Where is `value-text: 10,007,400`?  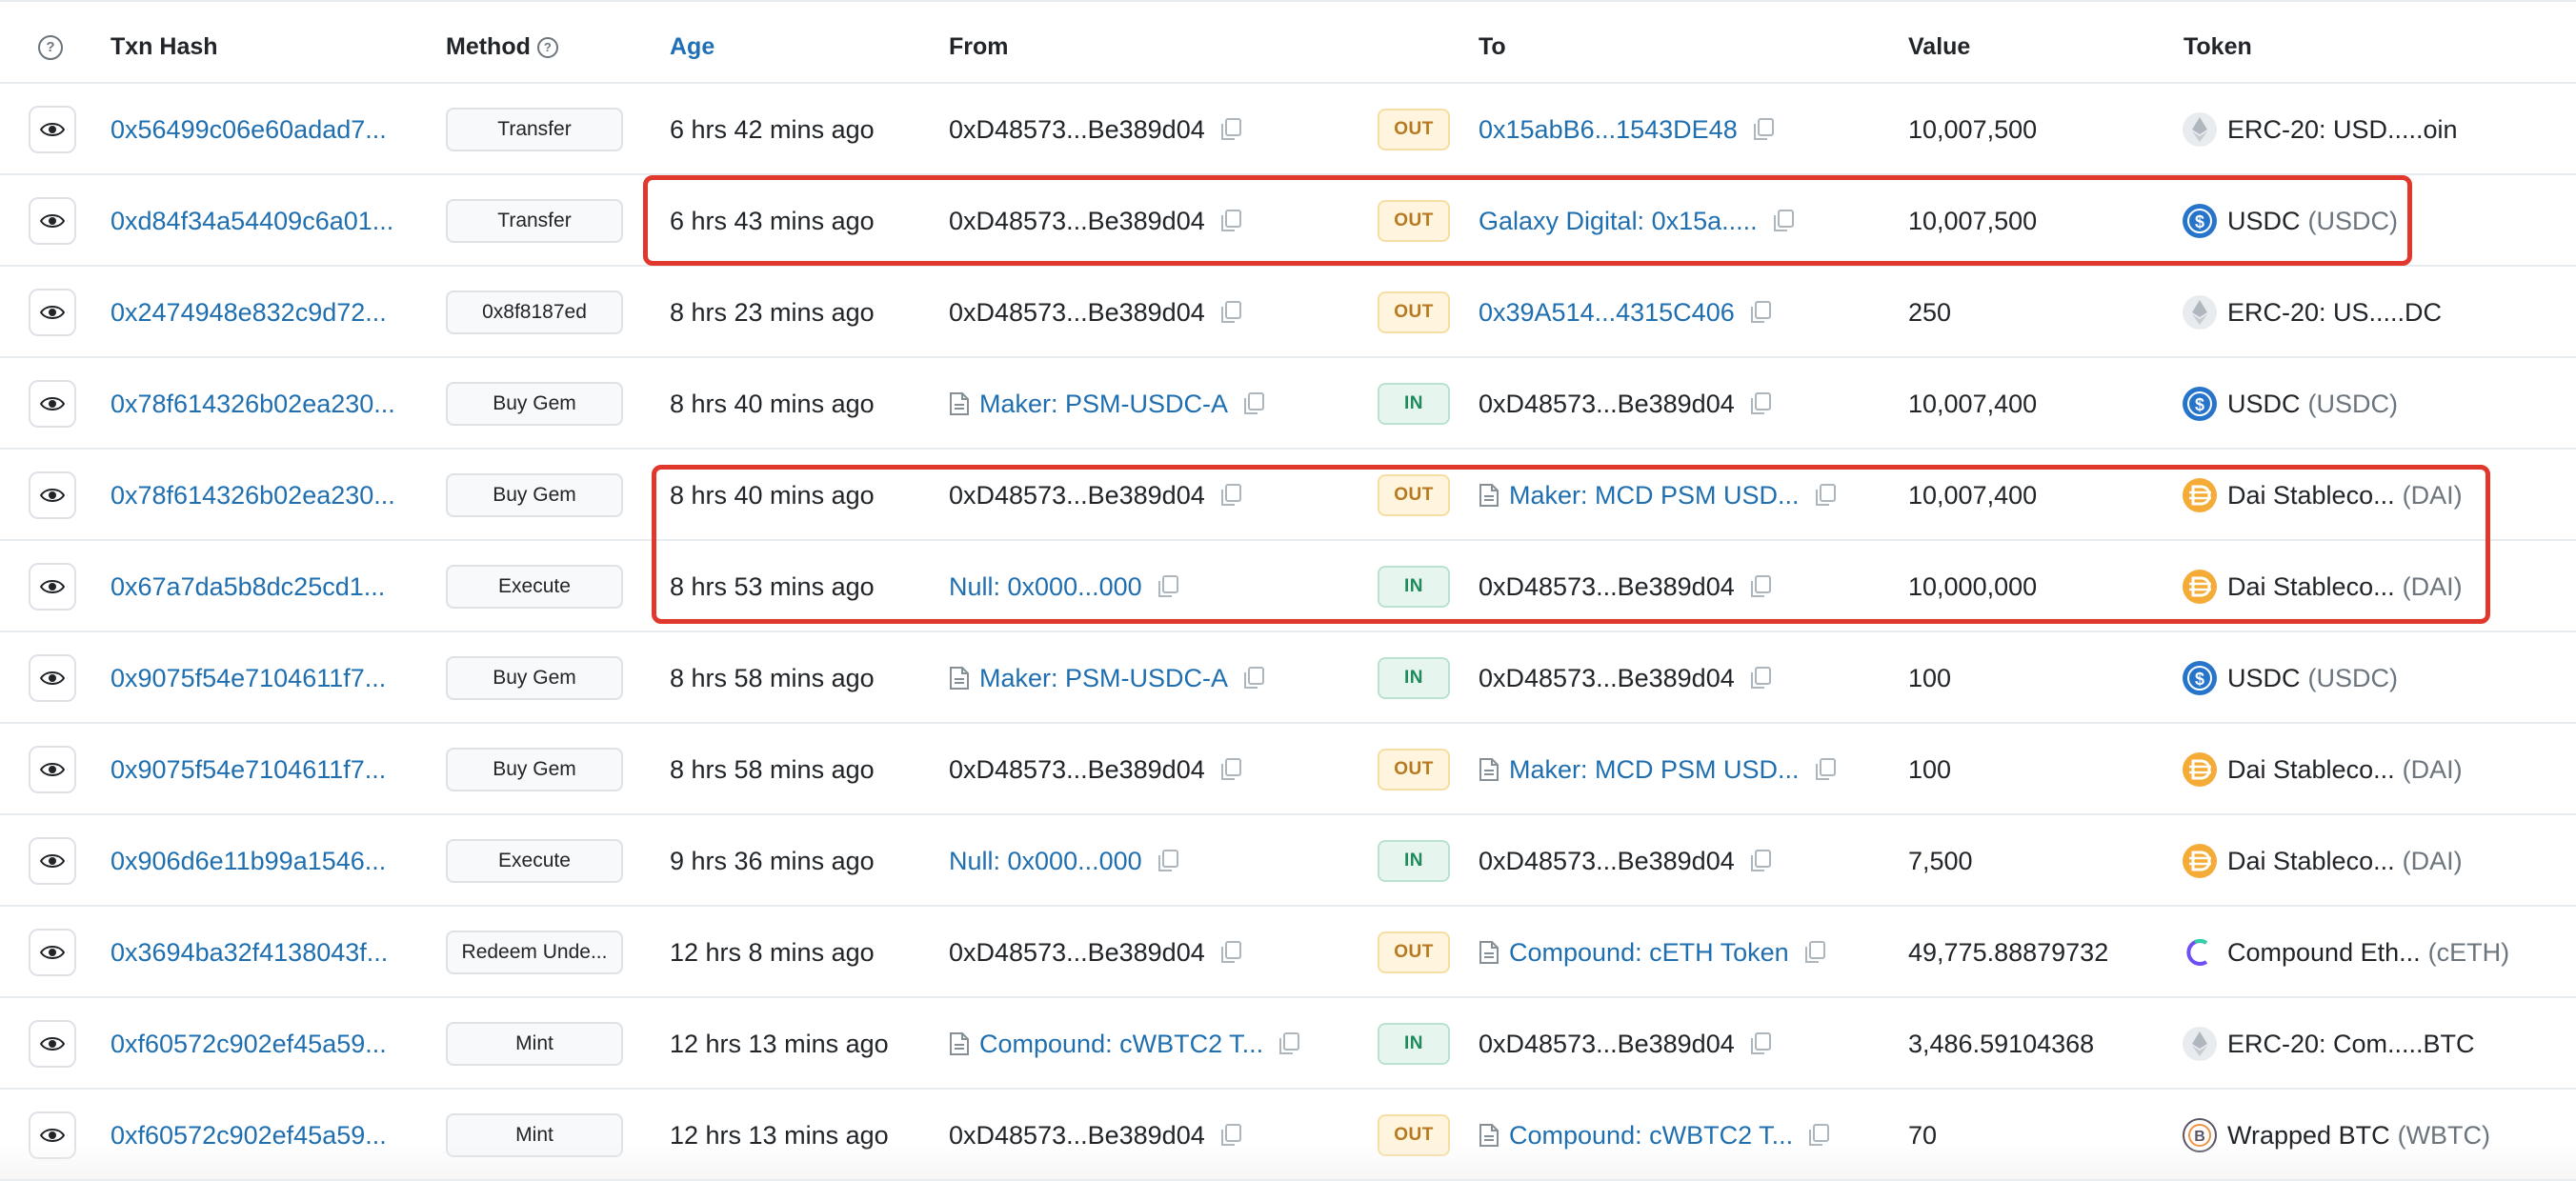
value-text: 10,007,400 is located at coordinates (1973, 495).